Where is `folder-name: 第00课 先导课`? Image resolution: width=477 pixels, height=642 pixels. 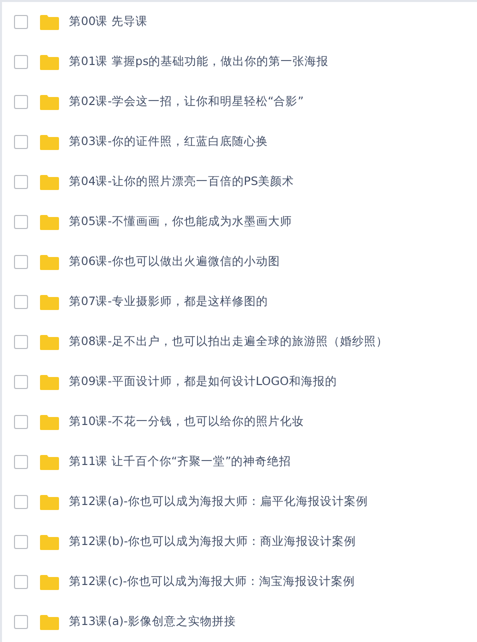 folder-name: 第00课 先导课 is located at coordinates (108, 22).